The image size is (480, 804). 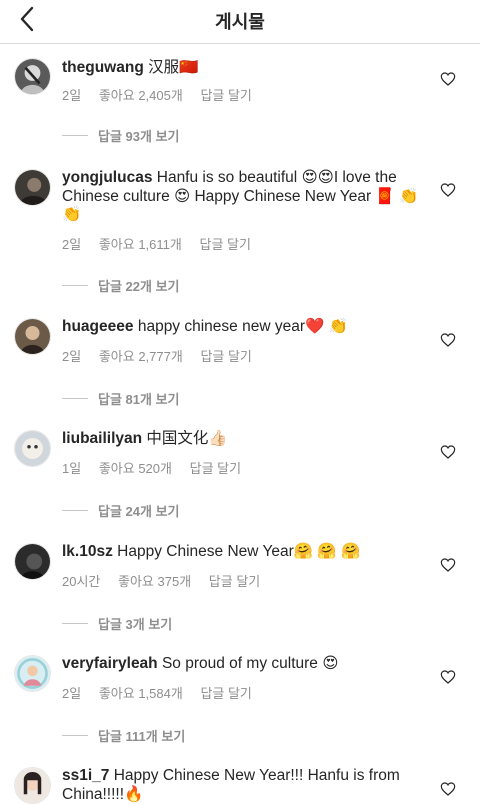 What do you see at coordinates (154, 581) in the screenshot?
I see `comment-likes: 좋아요 375개` at bounding box center [154, 581].